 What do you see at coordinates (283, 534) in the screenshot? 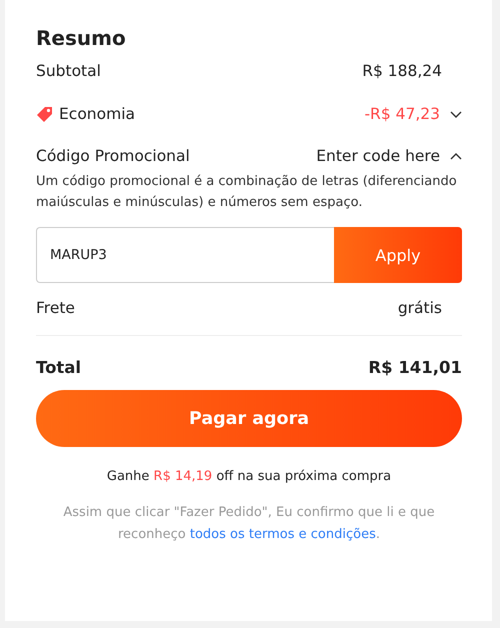
I see `terms-link: todos os termos e condições` at bounding box center [283, 534].